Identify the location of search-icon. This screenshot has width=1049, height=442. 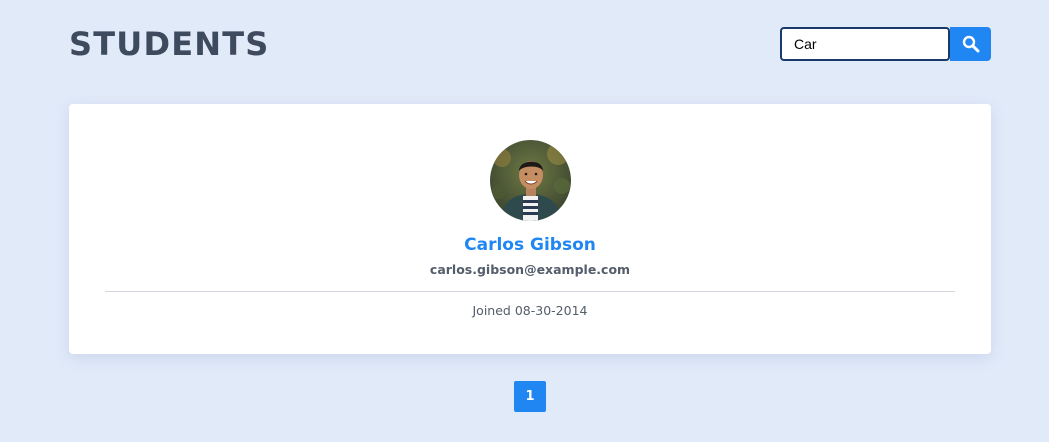
(970, 44).